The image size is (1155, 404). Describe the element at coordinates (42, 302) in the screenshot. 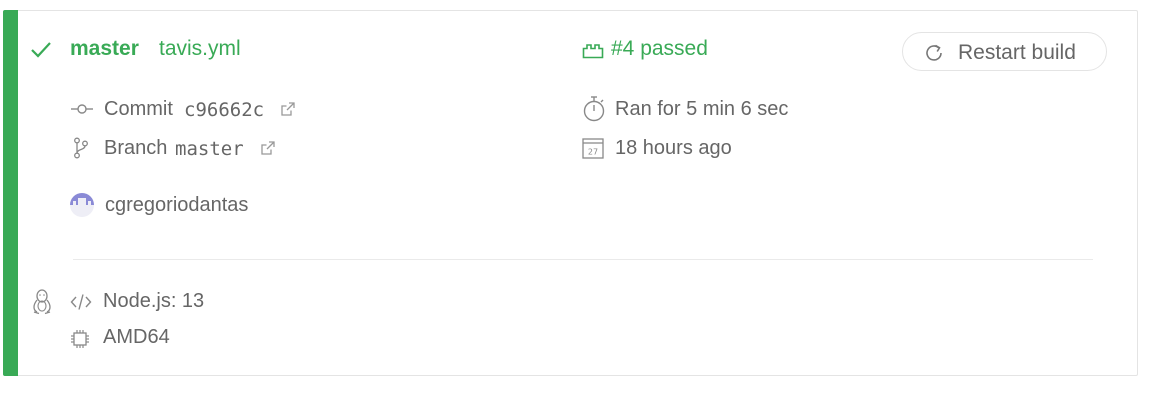

I see `linux-tux-icon` at that location.